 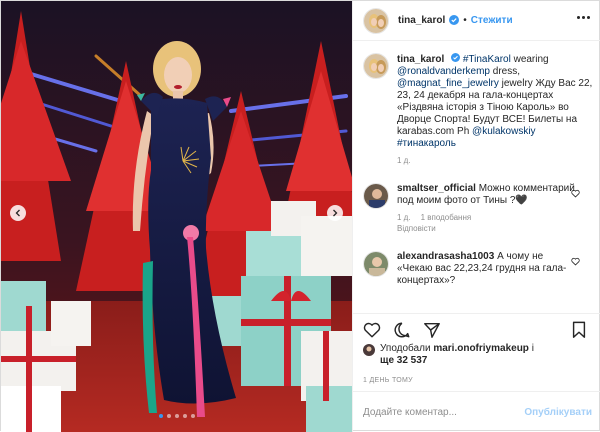 What do you see at coordinates (492, 20) in the screenshot?
I see `follow-button: Стежити` at bounding box center [492, 20].